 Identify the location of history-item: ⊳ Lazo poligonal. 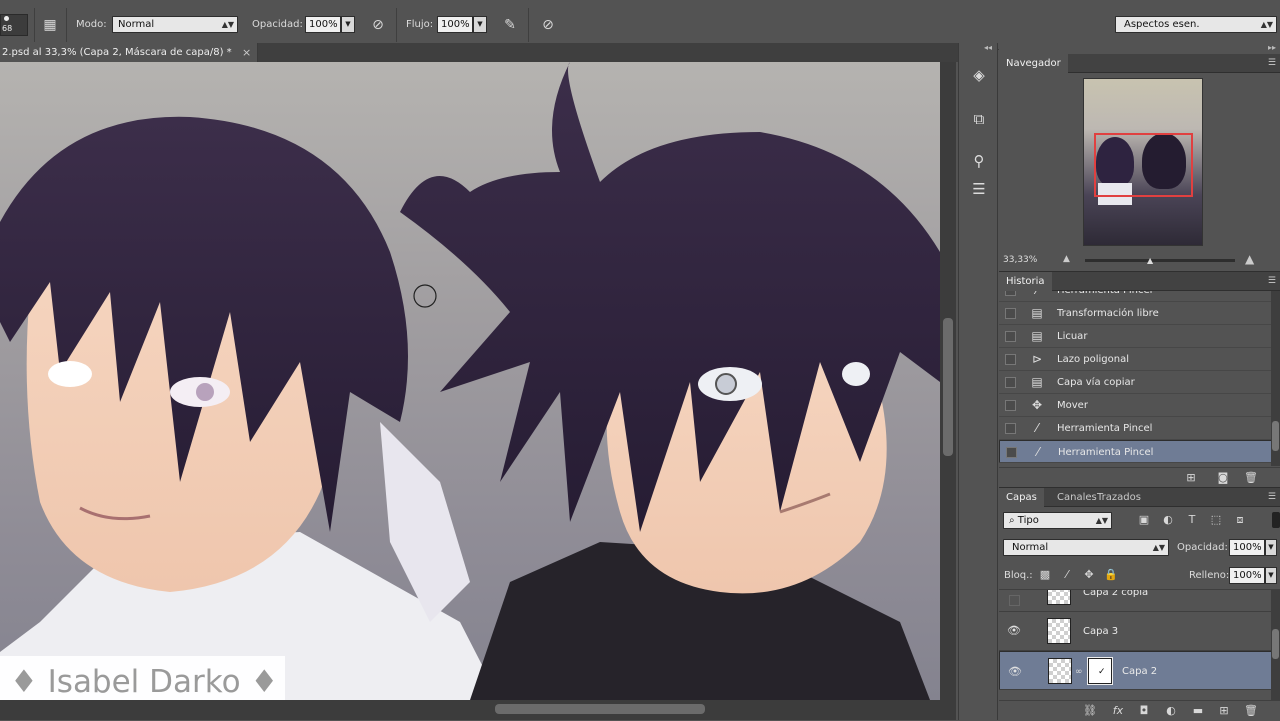
(1135, 359).